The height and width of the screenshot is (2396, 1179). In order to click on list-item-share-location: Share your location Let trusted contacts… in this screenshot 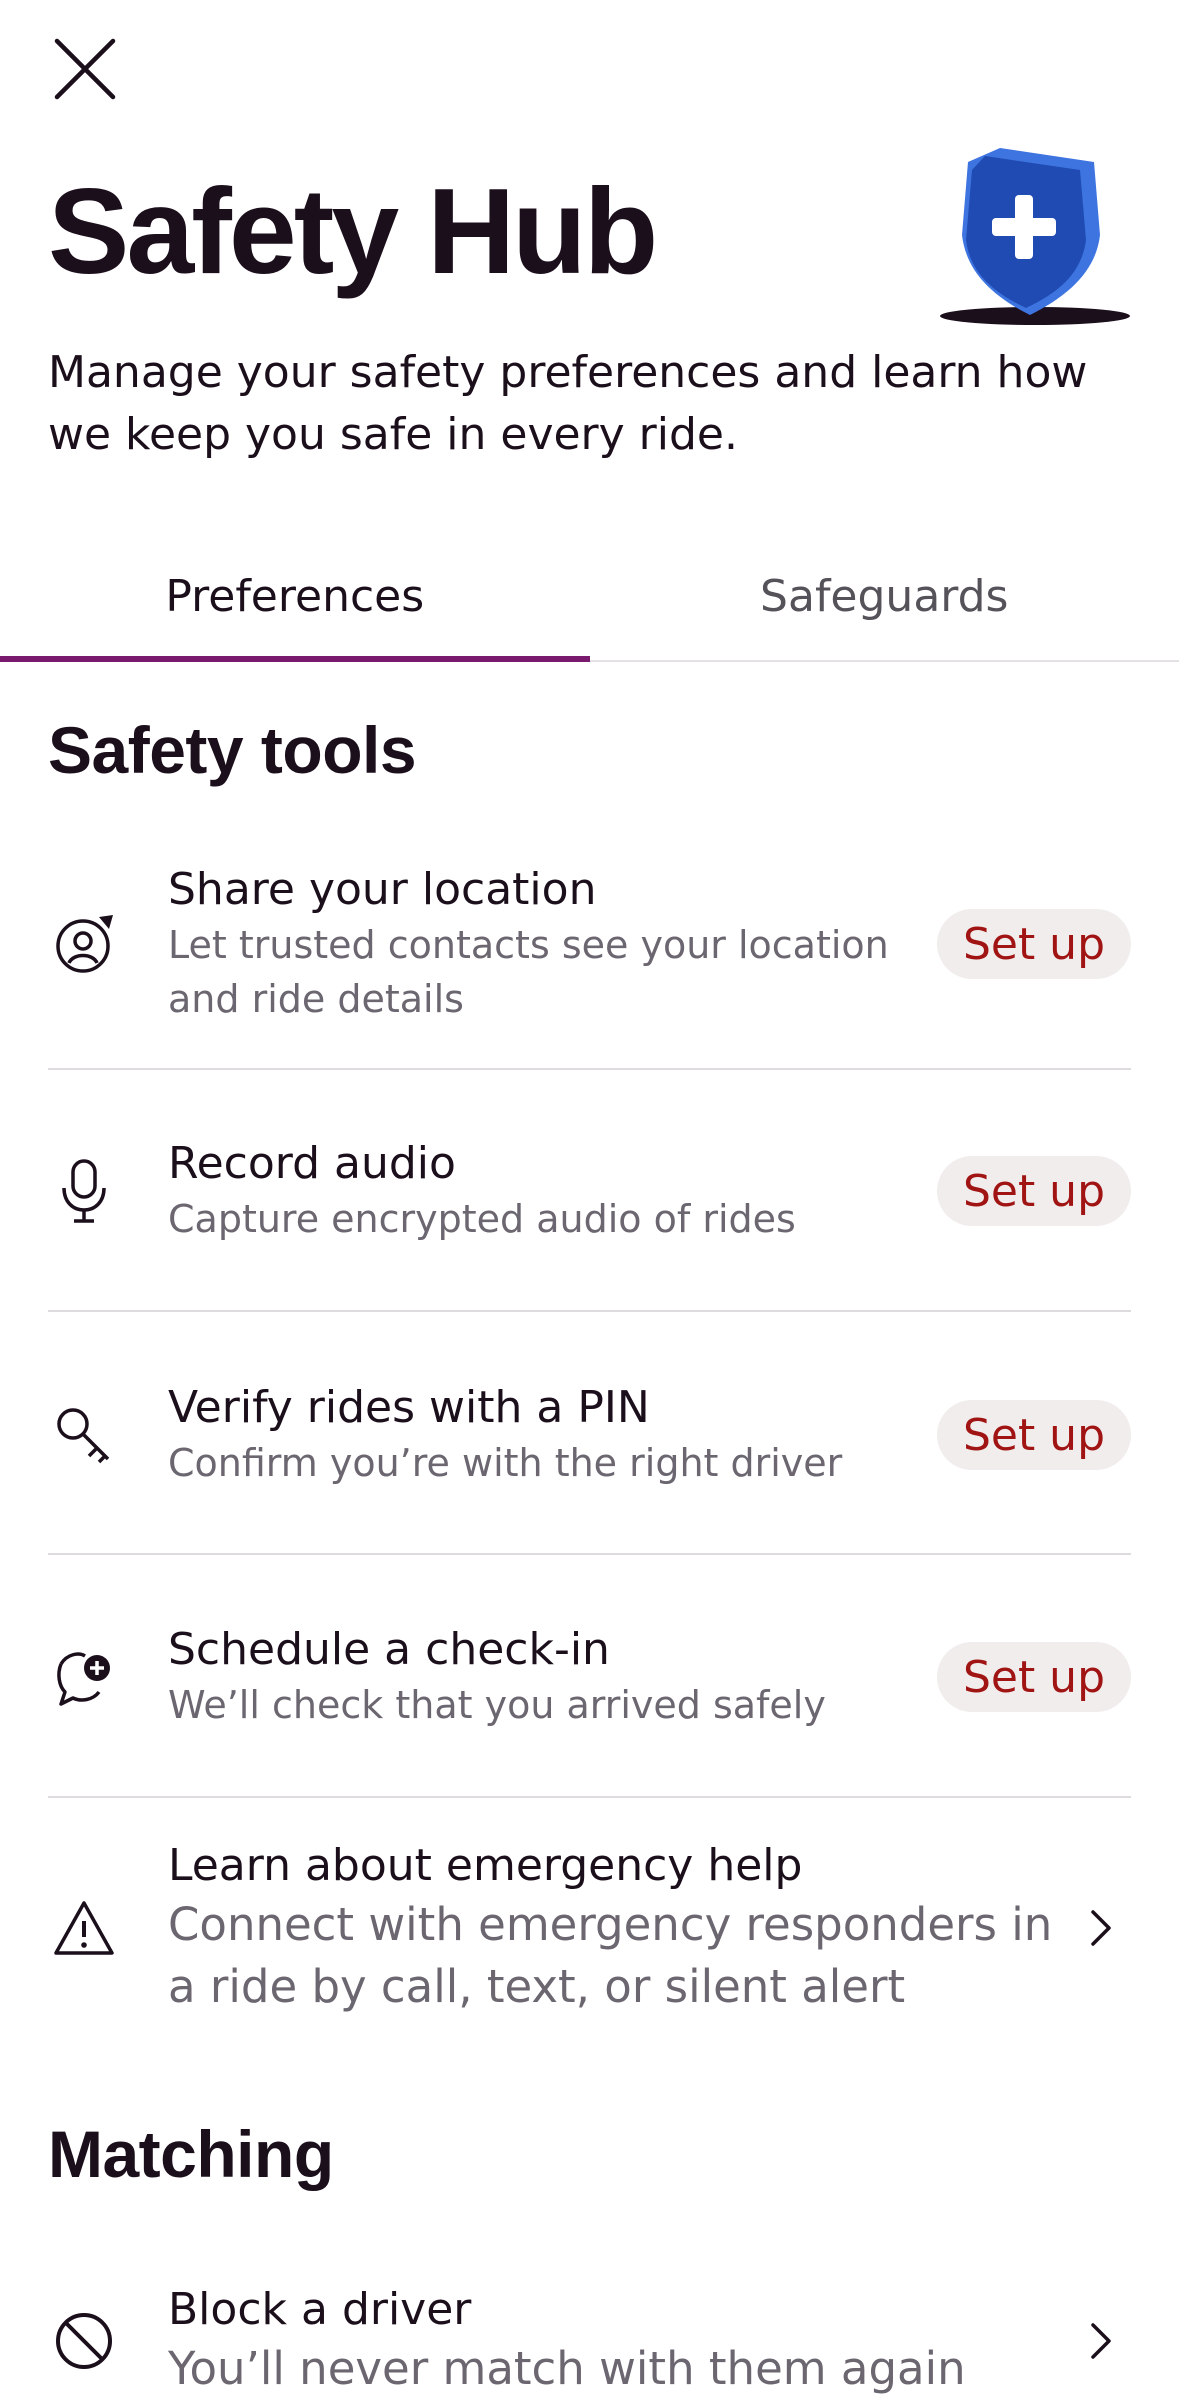, I will do `click(589, 944)`.